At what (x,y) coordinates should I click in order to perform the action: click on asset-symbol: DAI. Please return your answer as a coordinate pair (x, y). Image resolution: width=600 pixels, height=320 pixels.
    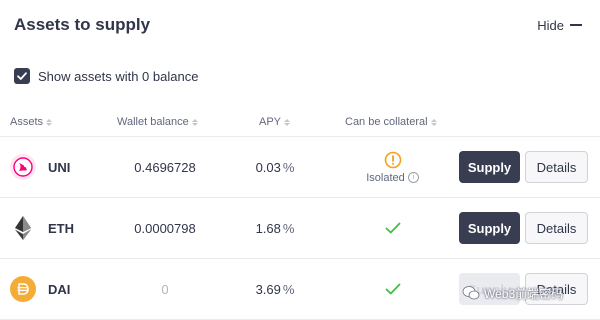
    Looking at the image, I should click on (59, 289).